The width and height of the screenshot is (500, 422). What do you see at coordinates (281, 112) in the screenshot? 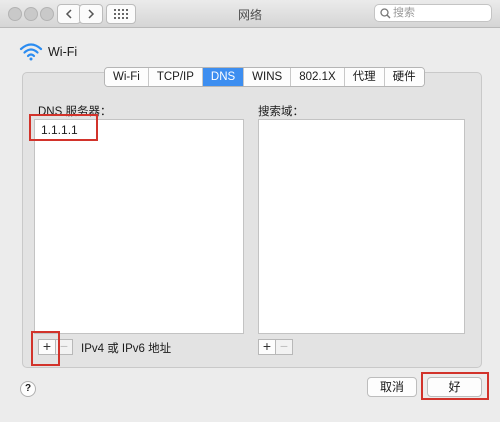
I see `search-domains-label: 搜索域：` at bounding box center [281, 112].